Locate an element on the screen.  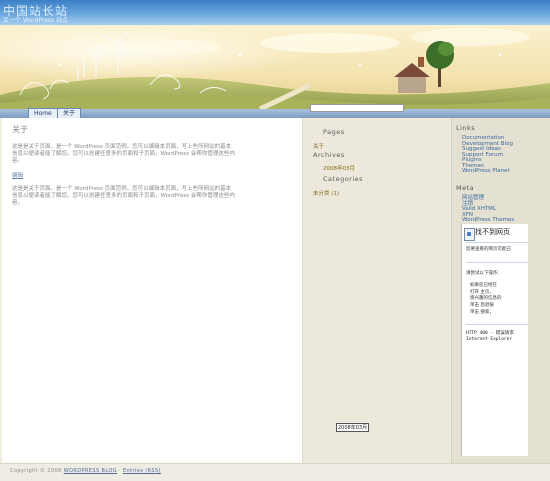
search-input is located at coordinates (357, 108).